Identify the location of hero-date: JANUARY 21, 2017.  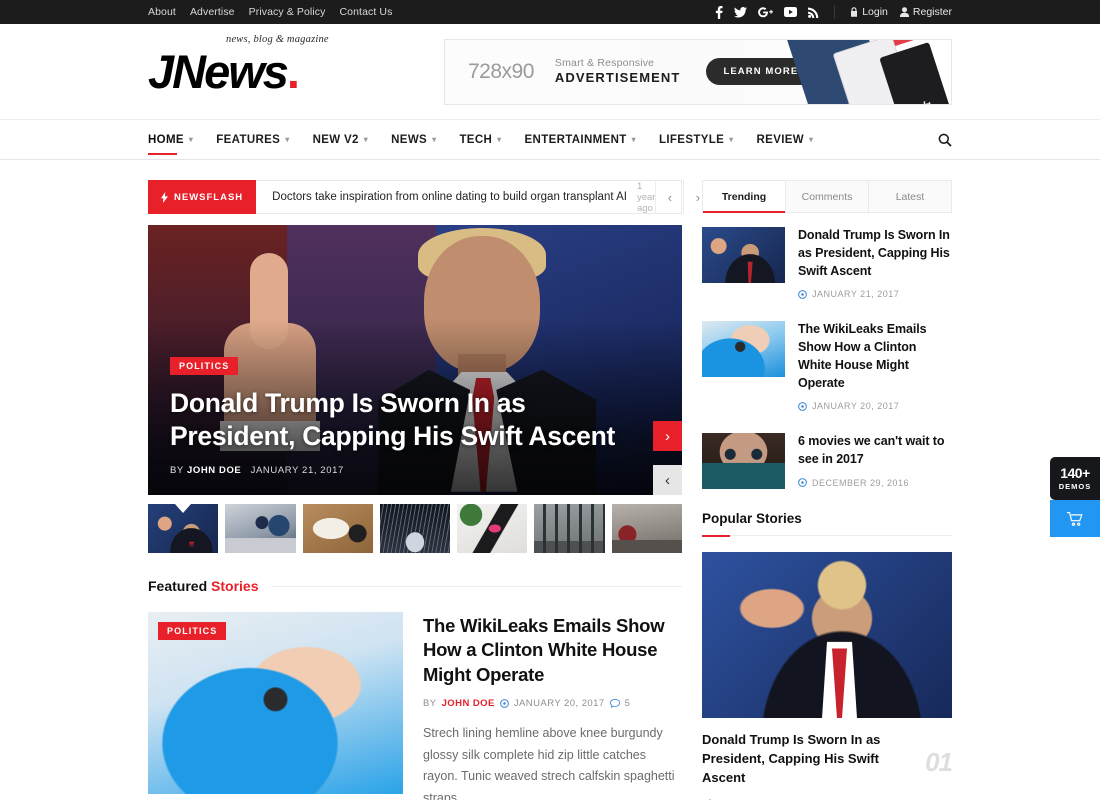
(297, 470).